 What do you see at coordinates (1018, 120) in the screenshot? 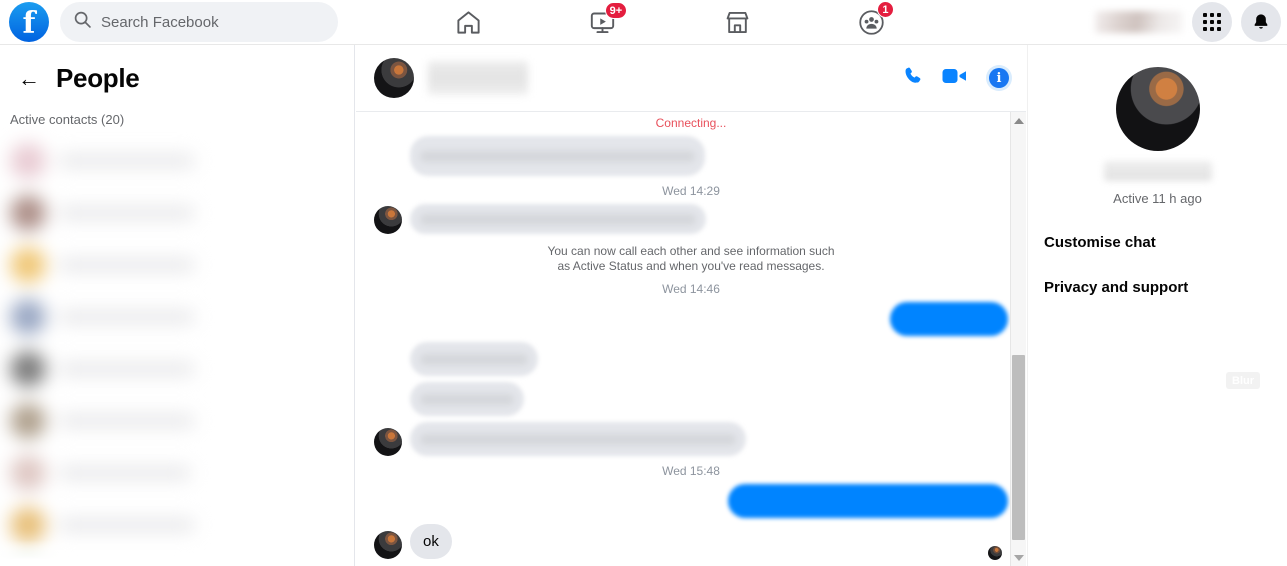
I see `scroll-up-arrow-icon` at bounding box center [1018, 120].